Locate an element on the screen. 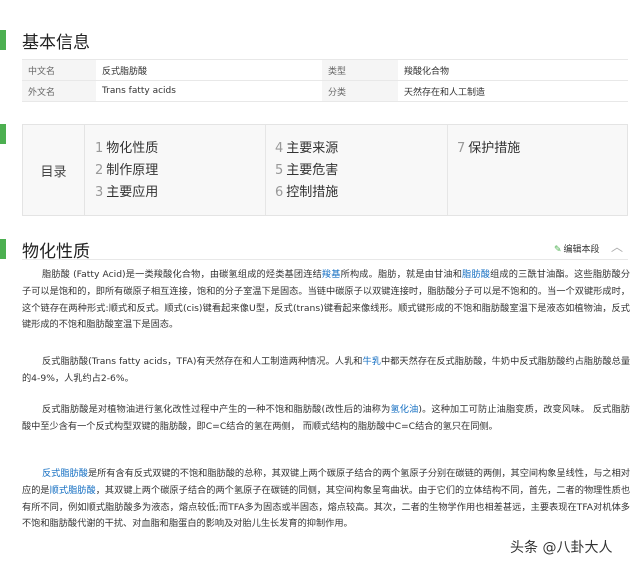 The image size is (640, 569). edit-label: 编辑本段 is located at coordinates (581, 250).